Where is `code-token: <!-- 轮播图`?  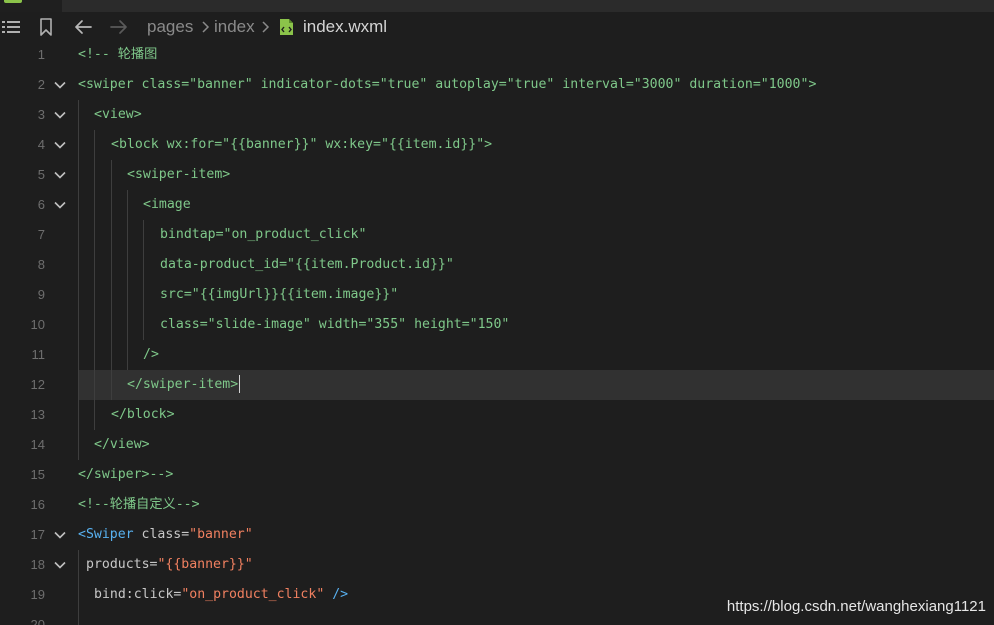
code-token: <!-- 轮播图 is located at coordinates (118, 54).